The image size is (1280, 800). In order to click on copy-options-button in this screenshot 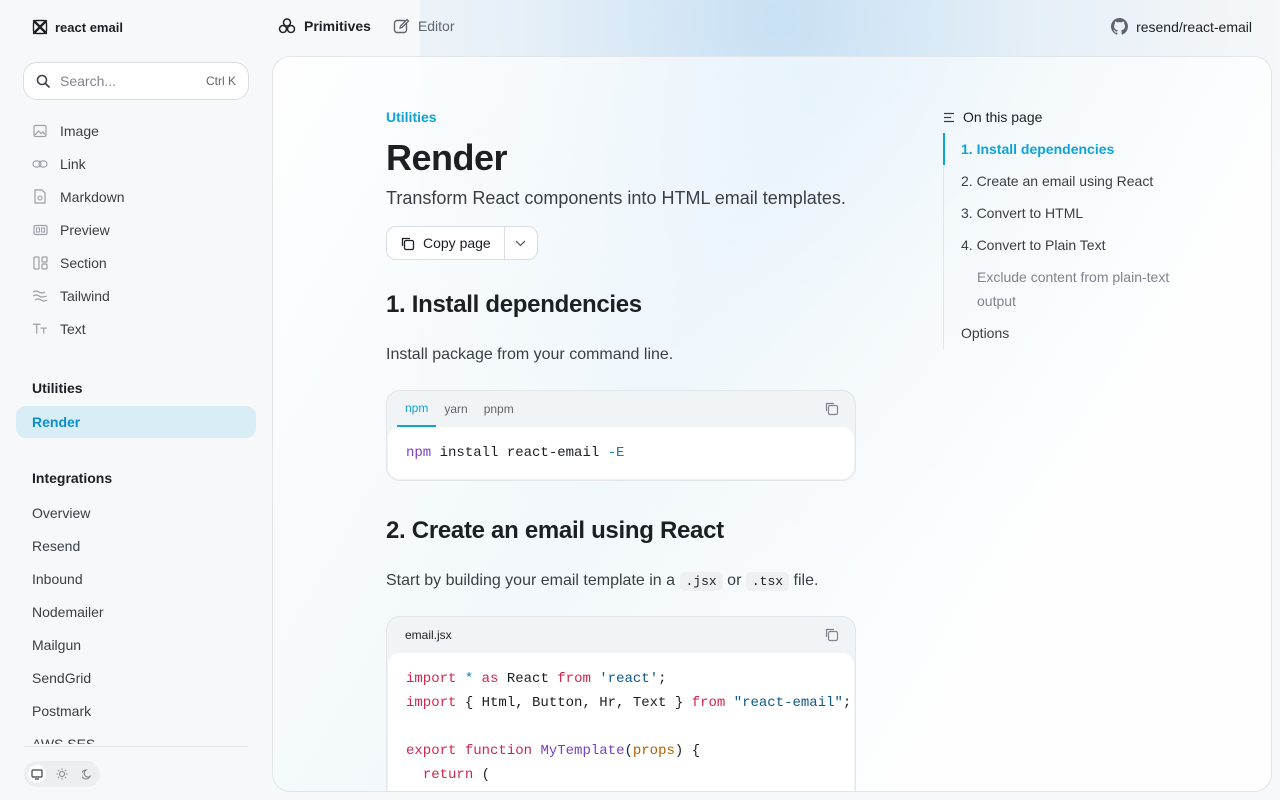, I will do `click(521, 243)`.